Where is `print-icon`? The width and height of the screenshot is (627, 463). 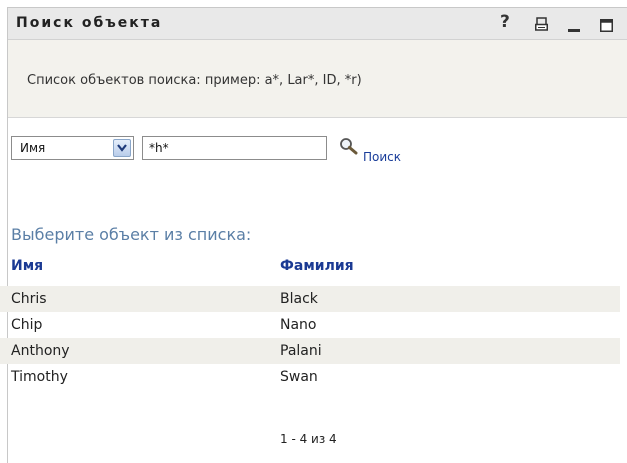 print-icon is located at coordinates (541, 23).